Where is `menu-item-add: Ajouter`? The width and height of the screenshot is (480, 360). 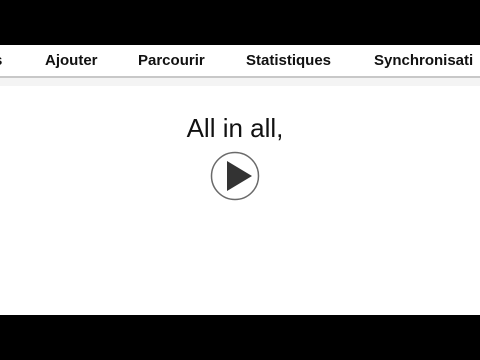
menu-item-add: Ajouter is located at coordinates (71, 61).